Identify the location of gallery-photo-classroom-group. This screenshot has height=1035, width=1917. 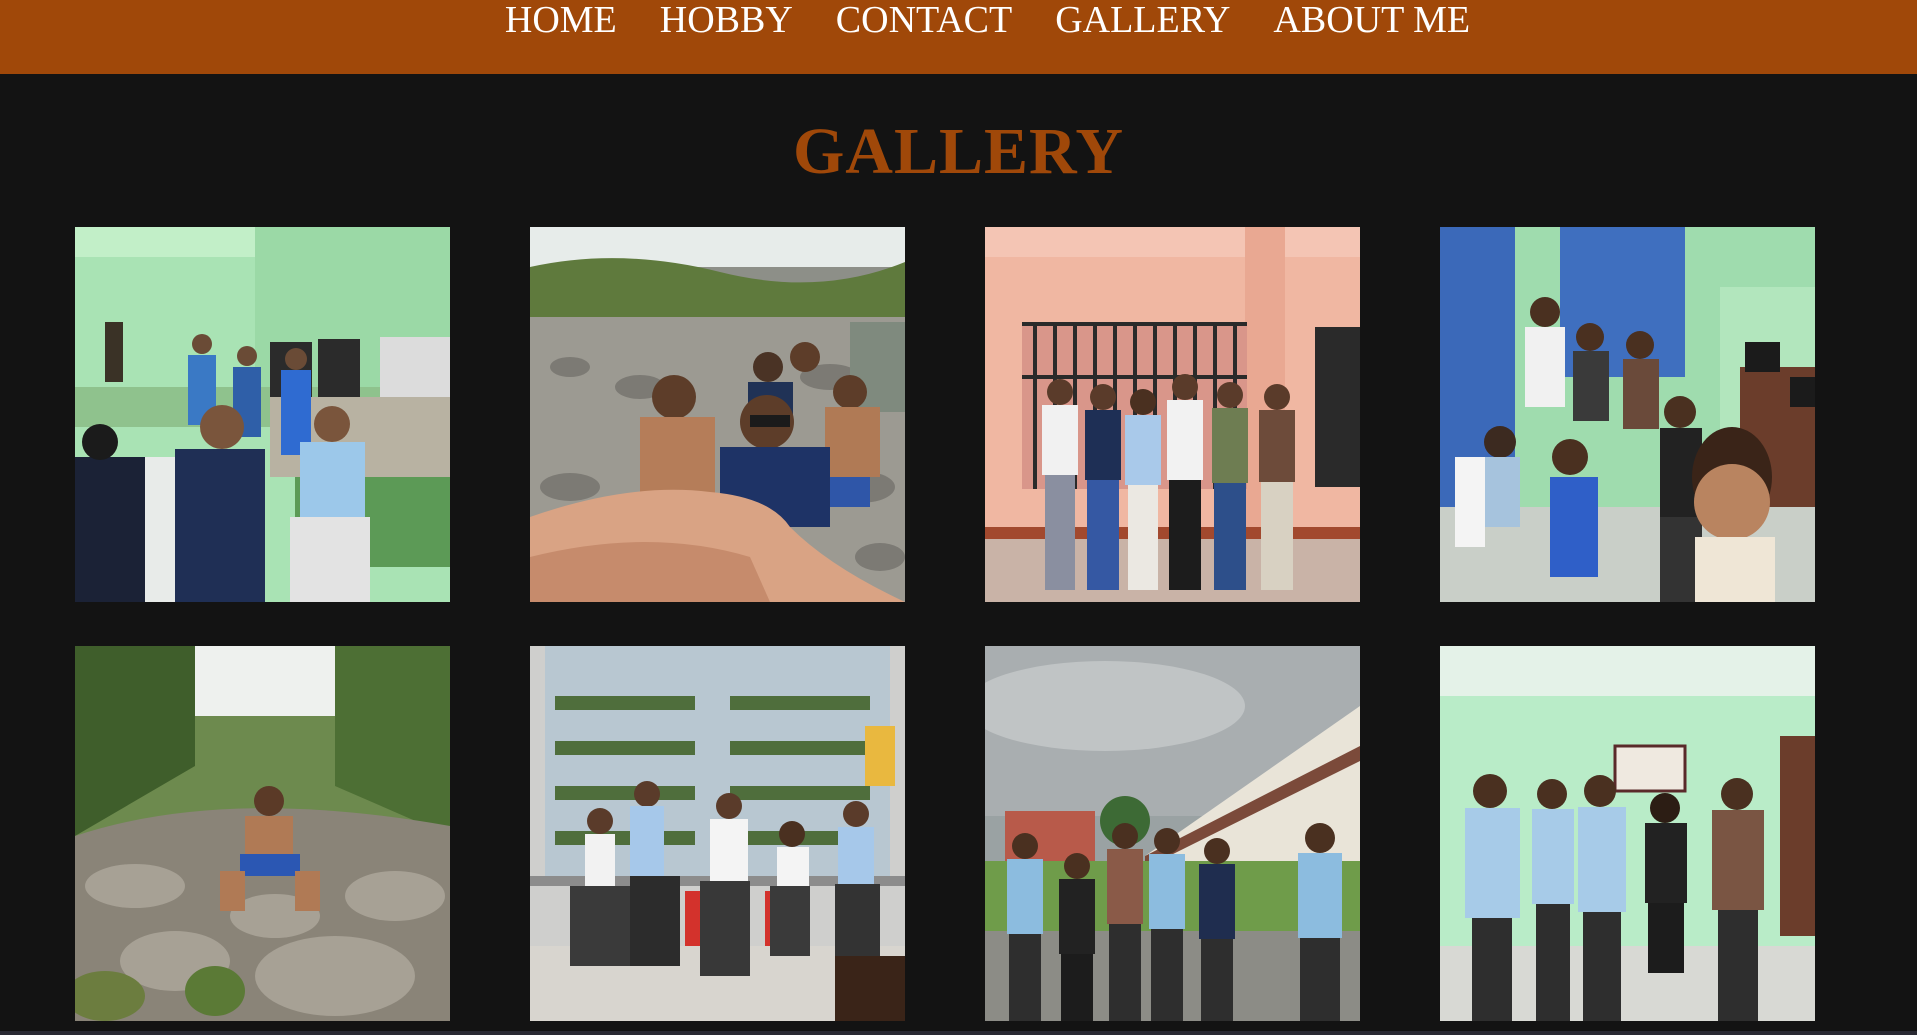
(1627, 833).